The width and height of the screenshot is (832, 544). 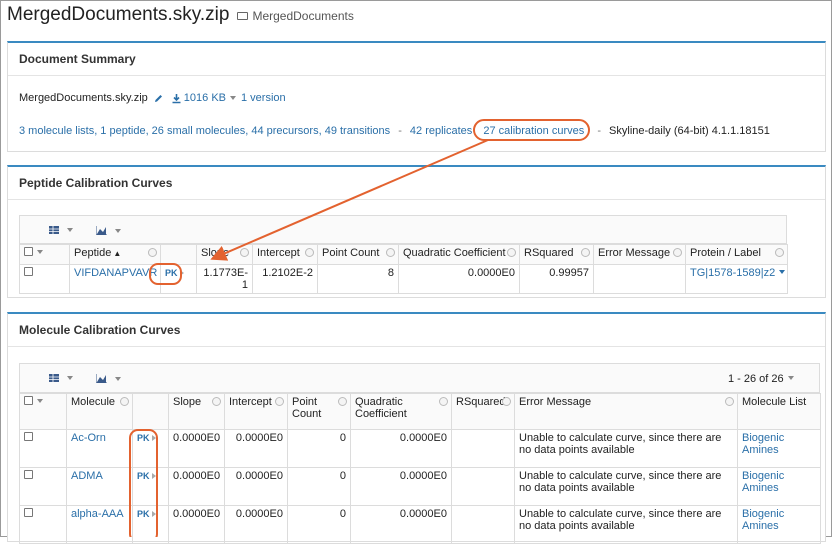 What do you see at coordinates (99, 411) in the screenshot?
I see `column-header-molecule: Molecule` at bounding box center [99, 411].